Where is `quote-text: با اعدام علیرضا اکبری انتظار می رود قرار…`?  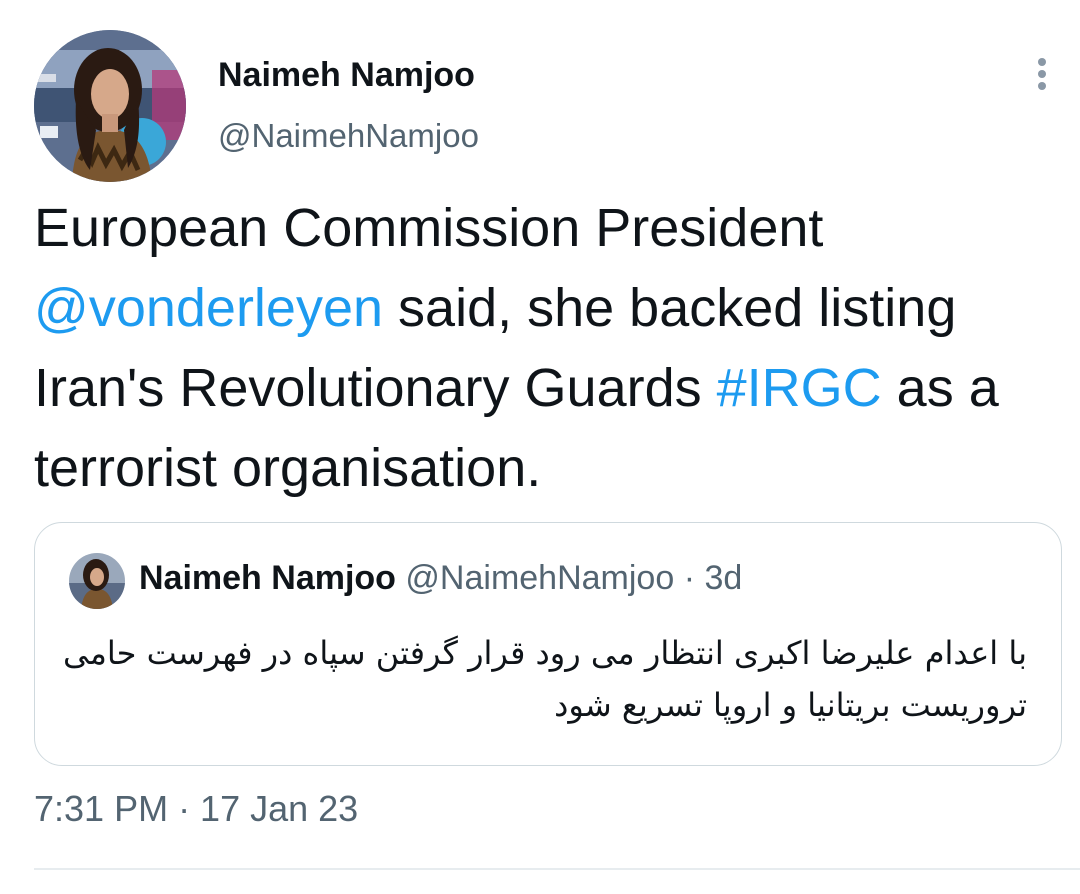 quote-text: با اعدام علیرضا اکبری انتظار می رود قرار… is located at coordinates (545, 679).